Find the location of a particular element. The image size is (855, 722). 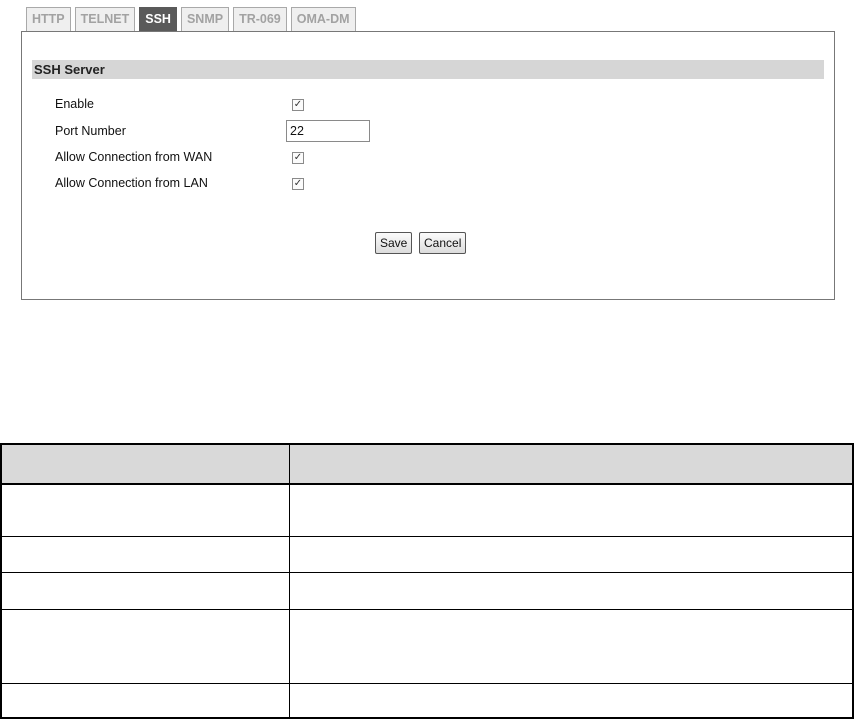

wan-checkbox: ✓ is located at coordinates (298, 158).